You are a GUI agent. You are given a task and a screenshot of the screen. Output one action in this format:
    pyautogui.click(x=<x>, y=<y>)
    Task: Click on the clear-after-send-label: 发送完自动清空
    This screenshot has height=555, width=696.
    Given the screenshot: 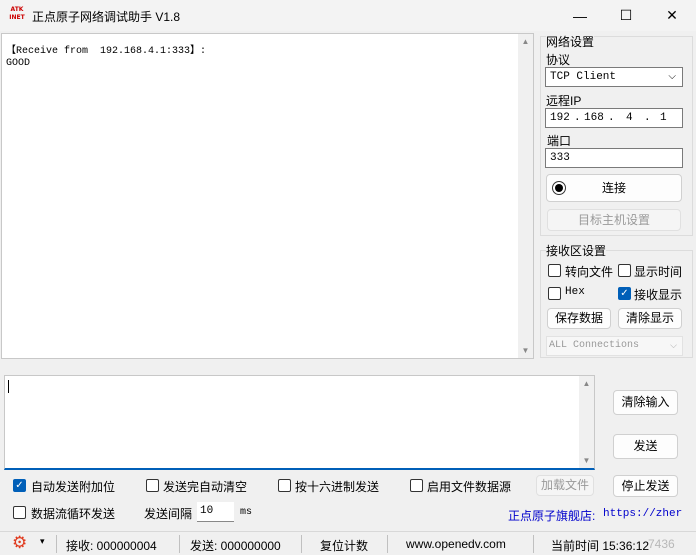 What is the action you would take?
    pyautogui.click(x=205, y=487)
    